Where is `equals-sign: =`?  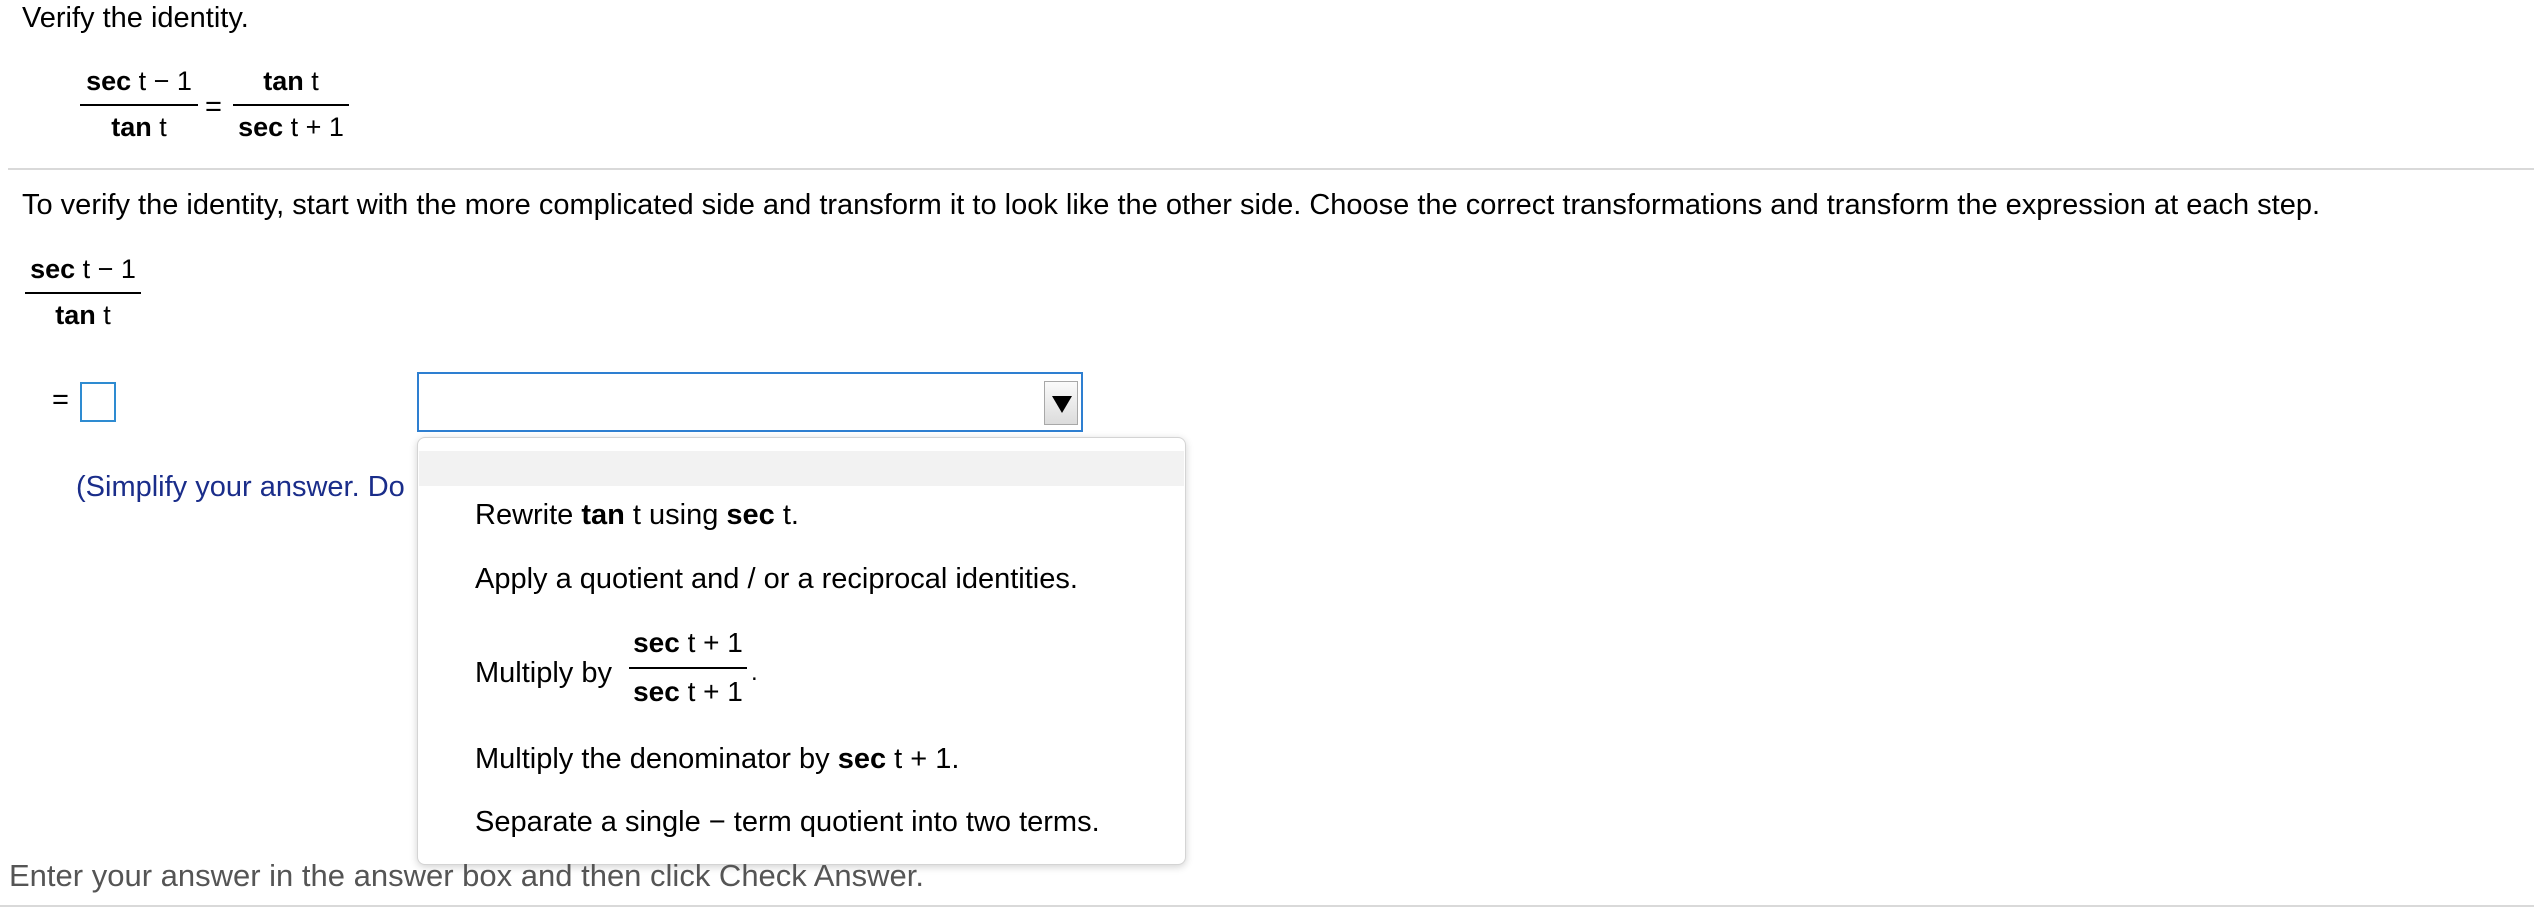 equals-sign: = is located at coordinates (213, 107).